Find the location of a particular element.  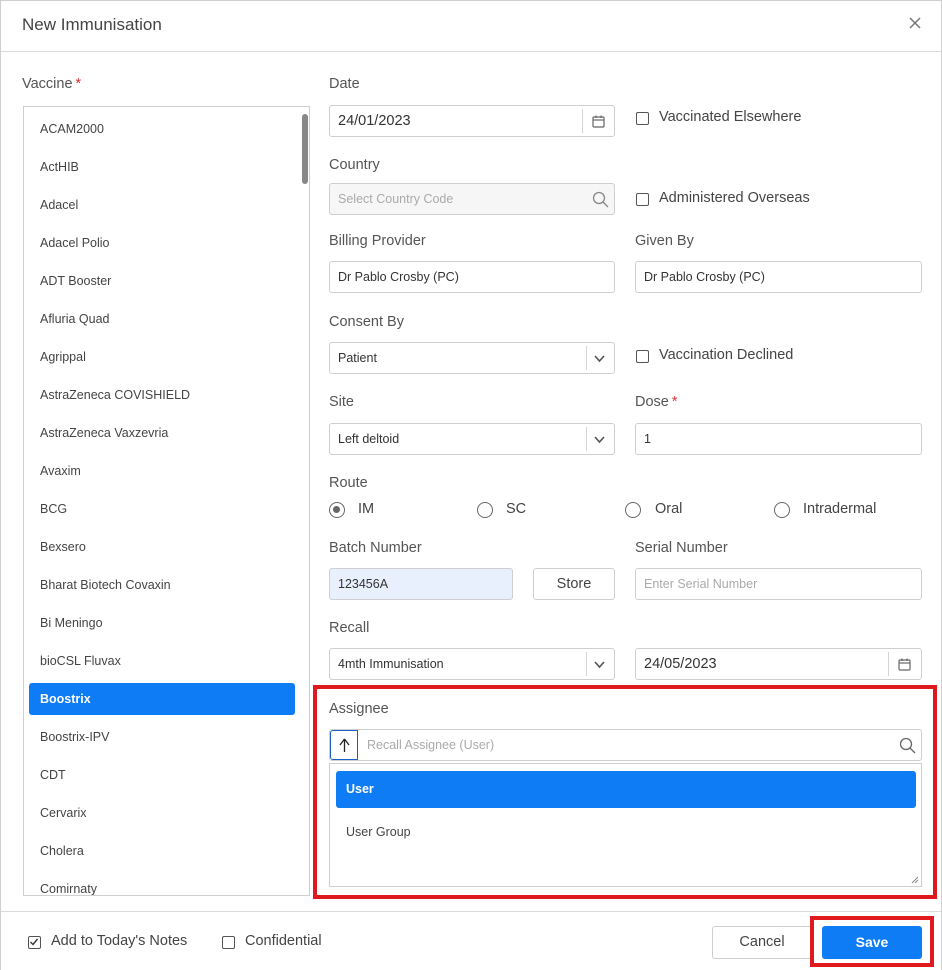

serial-number-placeholder: Enter Serial Number is located at coordinates (701, 584).